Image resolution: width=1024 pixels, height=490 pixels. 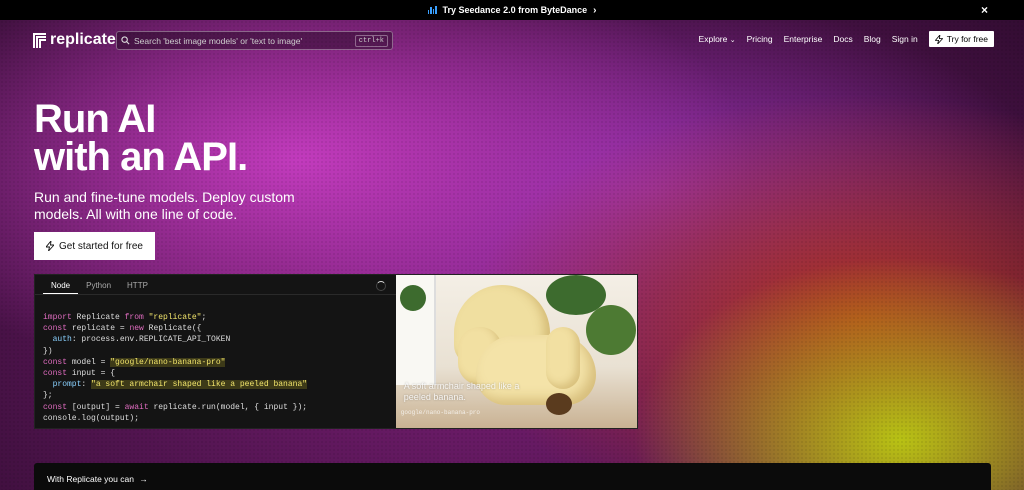 I want to click on nav-explore-label: Explore, so click(x=713, y=39).